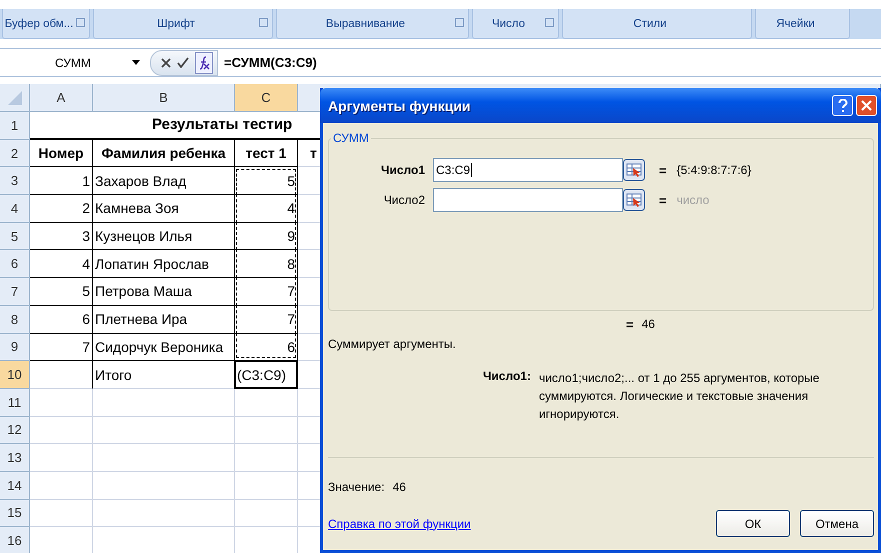 The width and height of the screenshot is (881, 553). Describe the element at coordinates (15, 458) in the screenshot. I see `row-header: 13` at that location.